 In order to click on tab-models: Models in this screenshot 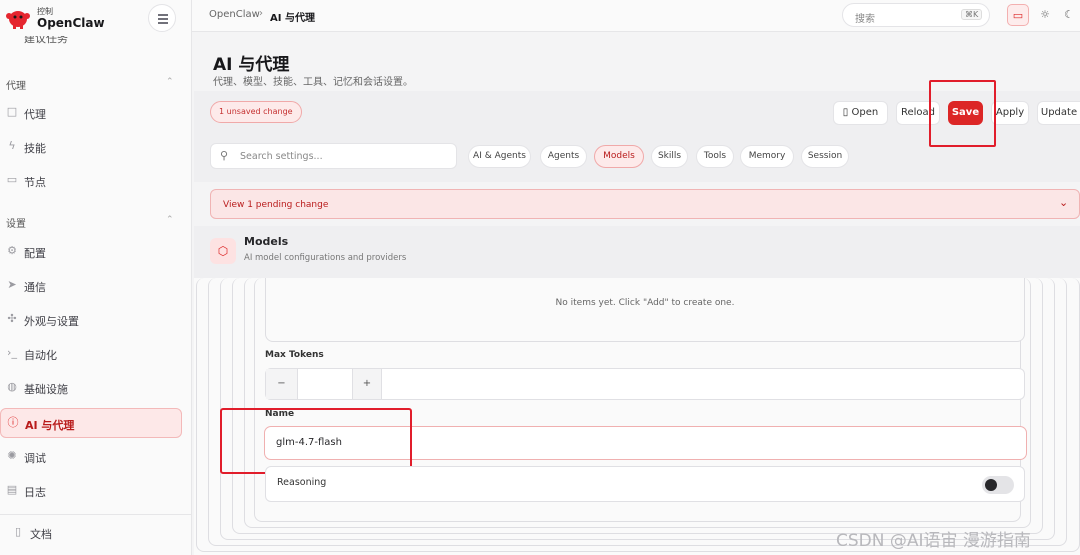, I will do `click(619, 156)`.